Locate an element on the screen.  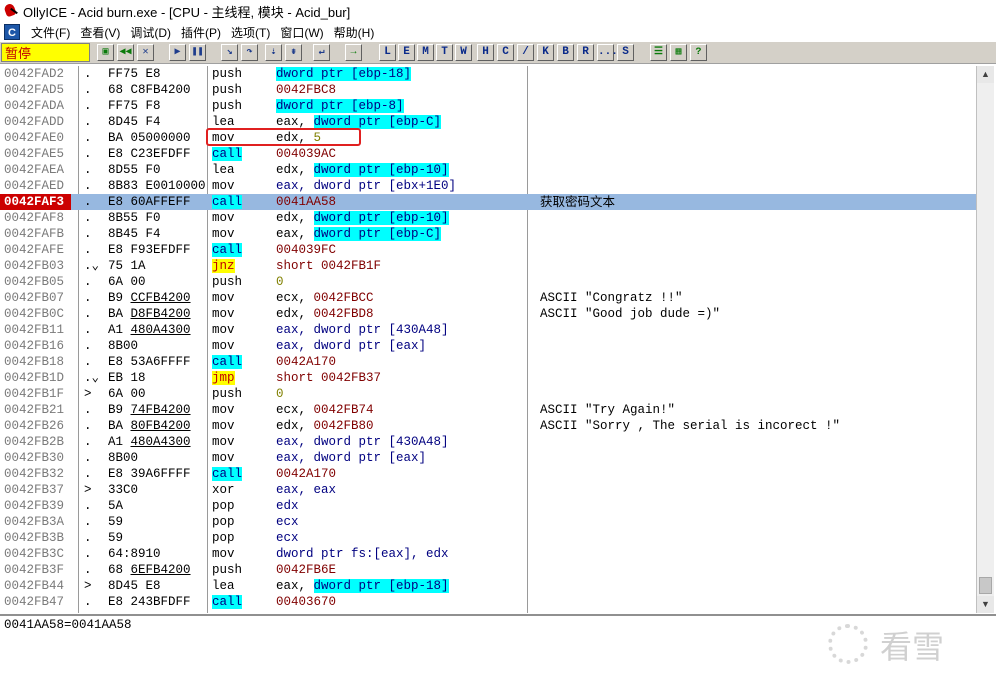
disasm-row: 0042FB3B. 59 pop ecx is located at coordinates (488, 538).